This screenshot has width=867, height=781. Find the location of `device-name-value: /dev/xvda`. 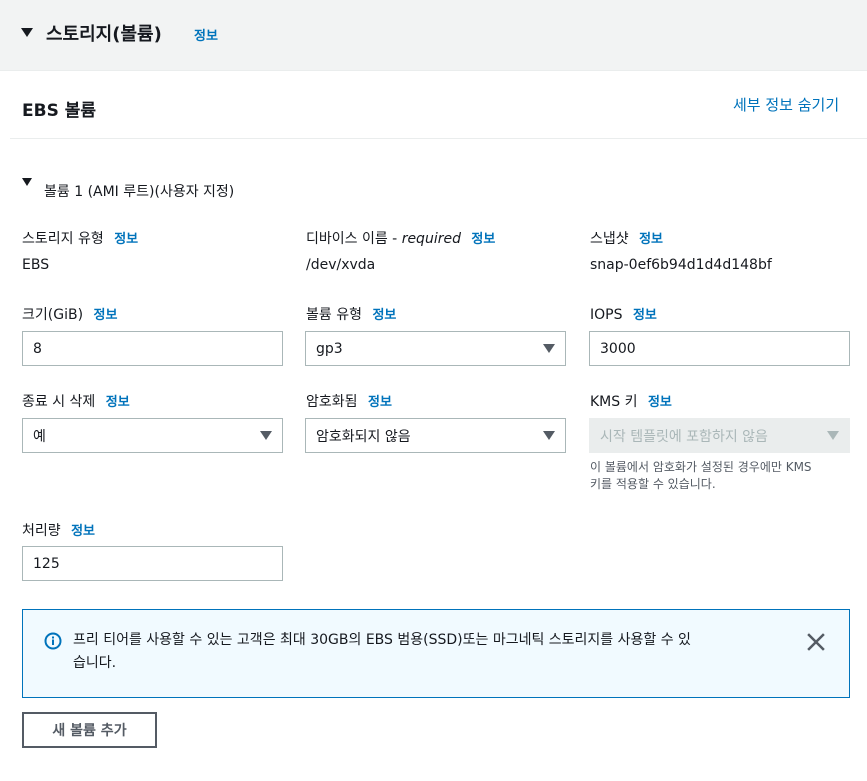

device-name-value: /dev/xvda is located at coordinates (341, 265).